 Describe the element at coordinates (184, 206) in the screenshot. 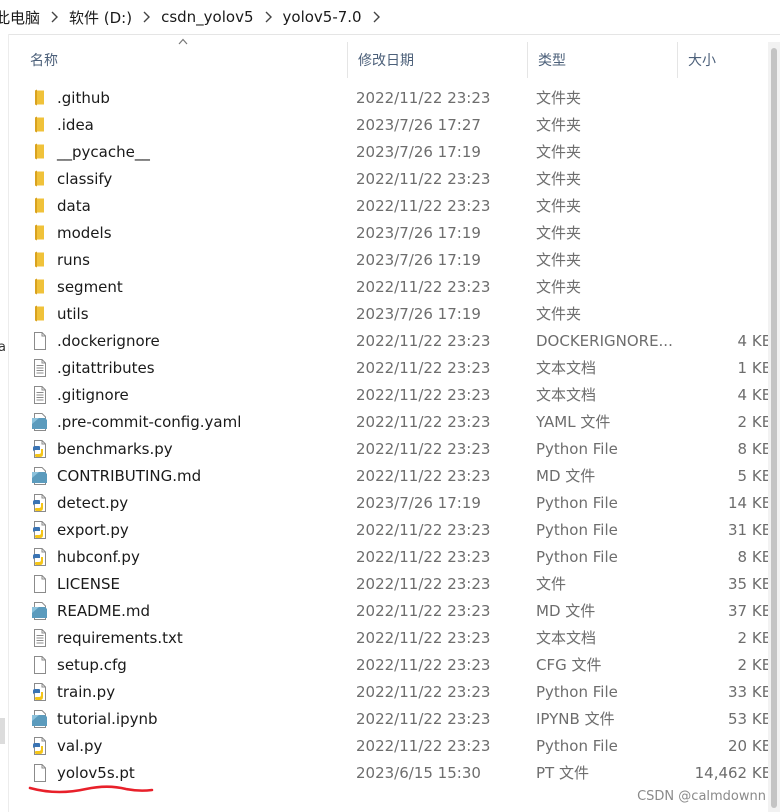

I see `file-name-cell: data` at that location.